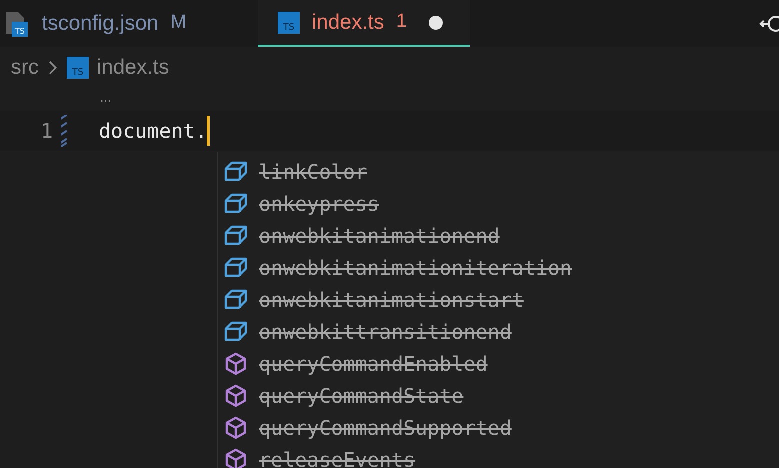 The width and height of the screenshot is (779, 468). What do you see at coordinates (498, 364) in the screenshot?
I see `suggestion-item: queryCommandEnabled` at bounding box center [498, 364].